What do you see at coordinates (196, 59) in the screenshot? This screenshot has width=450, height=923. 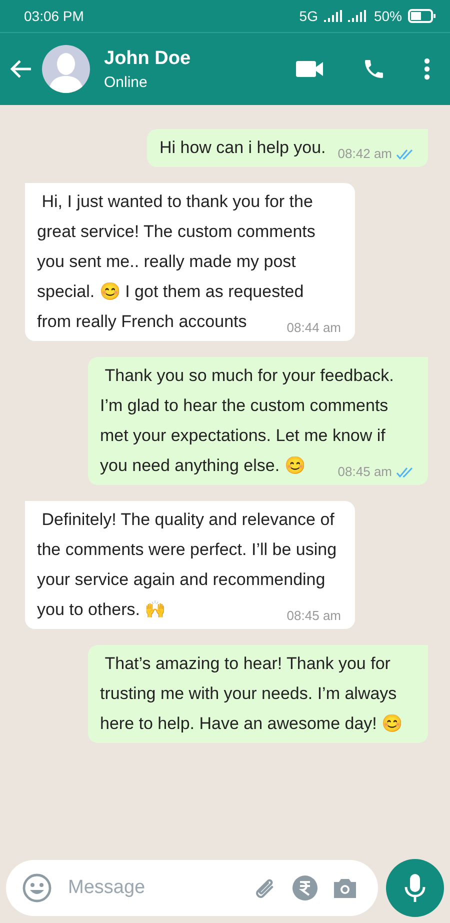 I see `contact-name: John Doe` at bounding box center [196, 59].